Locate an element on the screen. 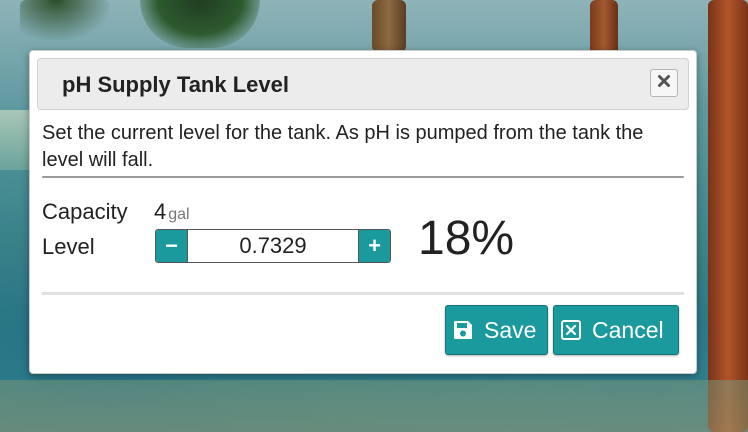  level-input is located at coordinates (273, 246).